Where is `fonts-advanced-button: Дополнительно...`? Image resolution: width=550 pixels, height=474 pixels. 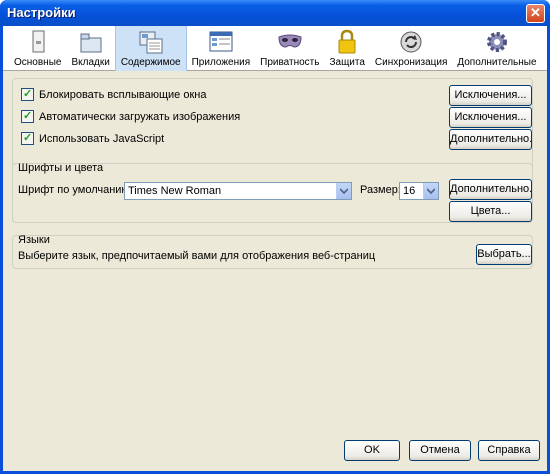 fonts-advanced-button: Дополнительно... is located at coordinates (490, 189).